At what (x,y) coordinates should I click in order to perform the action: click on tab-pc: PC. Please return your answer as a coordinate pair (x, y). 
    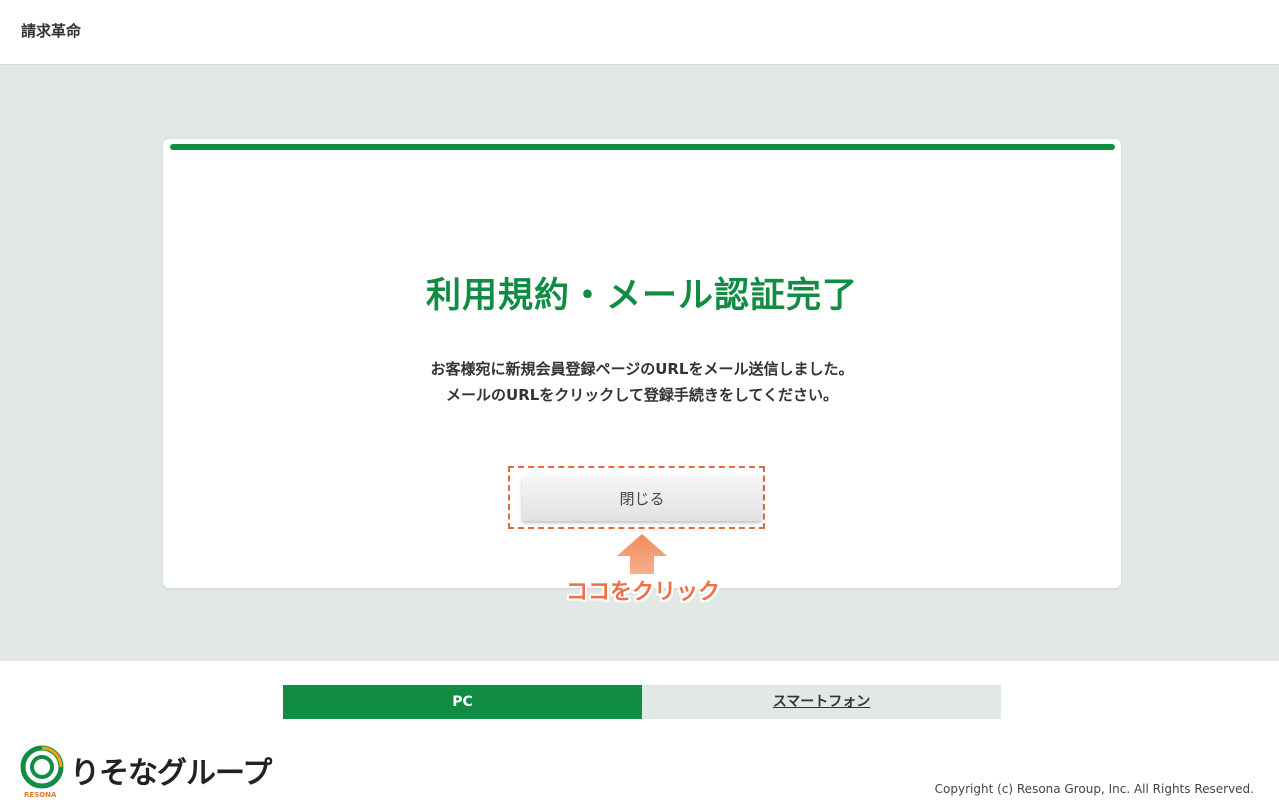
    Looking at the image, I should click on (462, 702).